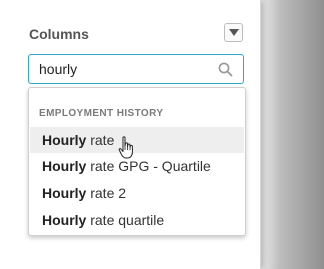 The image size is (324, 269). I want to click on search-input, so click(119, 69).